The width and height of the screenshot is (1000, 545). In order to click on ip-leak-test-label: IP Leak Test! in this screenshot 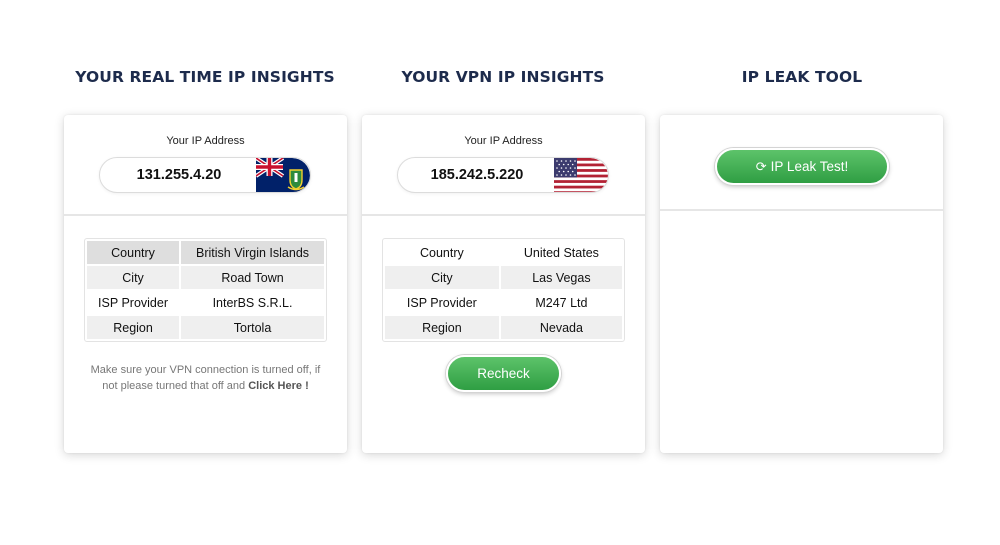, I will do `click(809, 166)`.